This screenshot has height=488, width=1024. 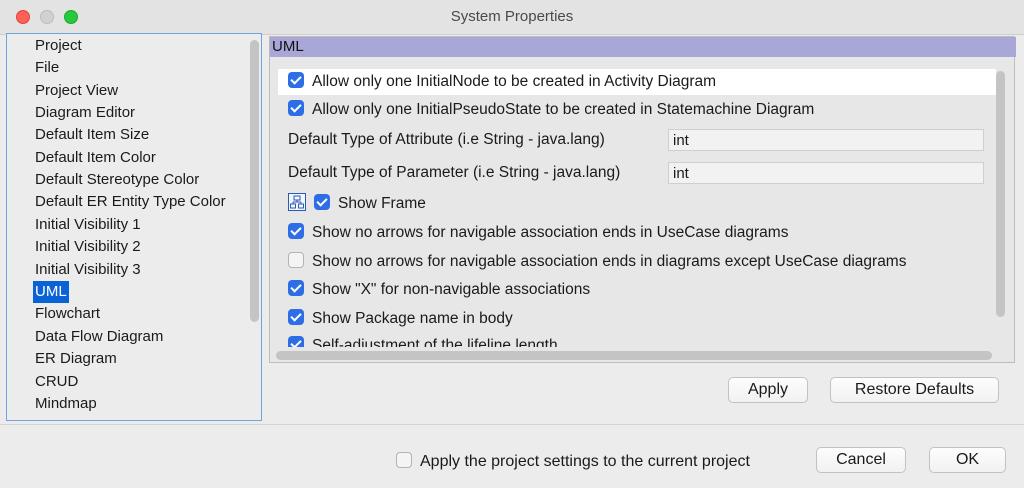 What do you see at coordinates (88, 270) in the screenshot?
I see `nav-item-initial-visibility-3: Initial Visibility 3` at bounding box center [88, 270].